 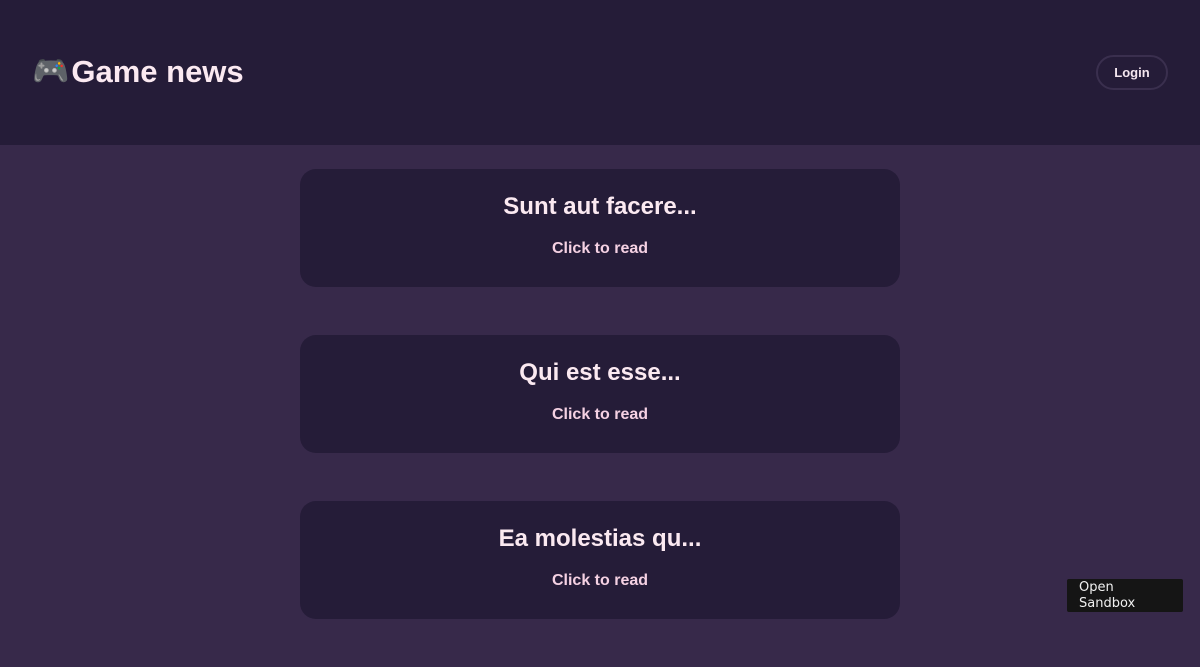 I want to click on site-title: Game news, so click(x=157, y=71).